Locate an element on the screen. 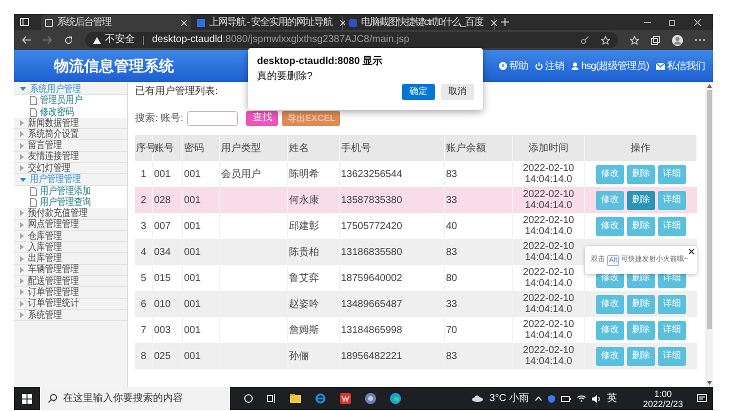  taskbar-search-field: 在这里输入你要搜索的内容 is located at coordinates (135, 398).